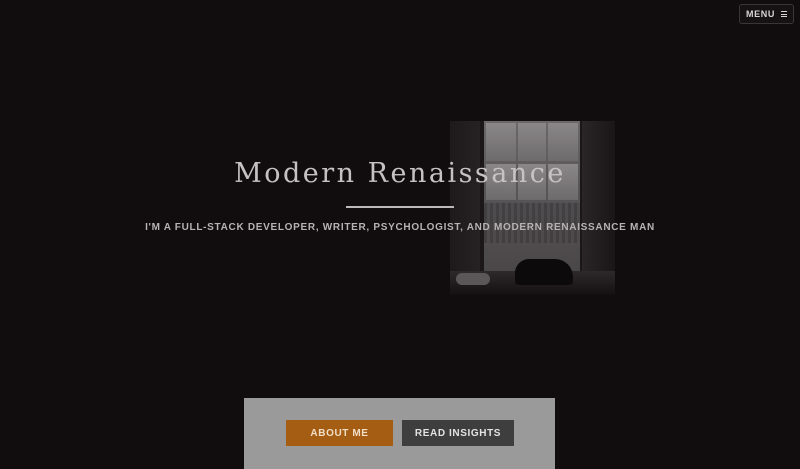 The image size is (800, 469). Describe the element at coordinates (760, 14) in the screenshot. I see `menu-label: MENU` at that location.